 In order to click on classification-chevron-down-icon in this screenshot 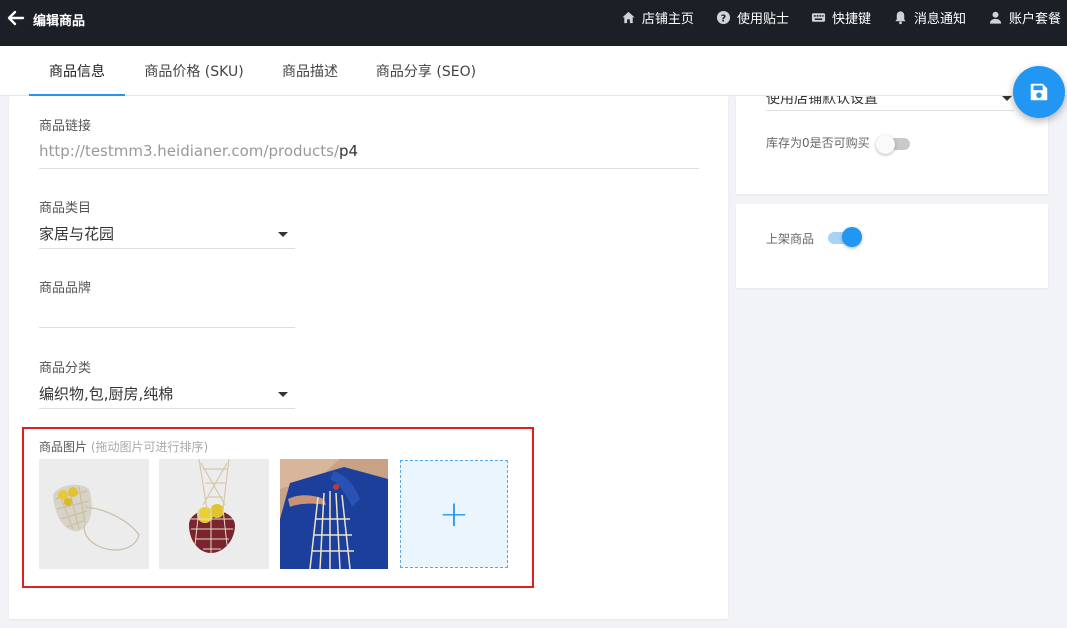, I will do `click(283, 394)`.